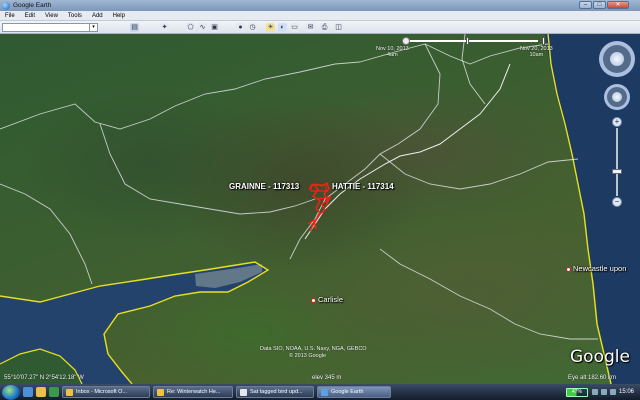 This screenshot has width=640, height=400. I want to click on time-slider, so click(479, 41).